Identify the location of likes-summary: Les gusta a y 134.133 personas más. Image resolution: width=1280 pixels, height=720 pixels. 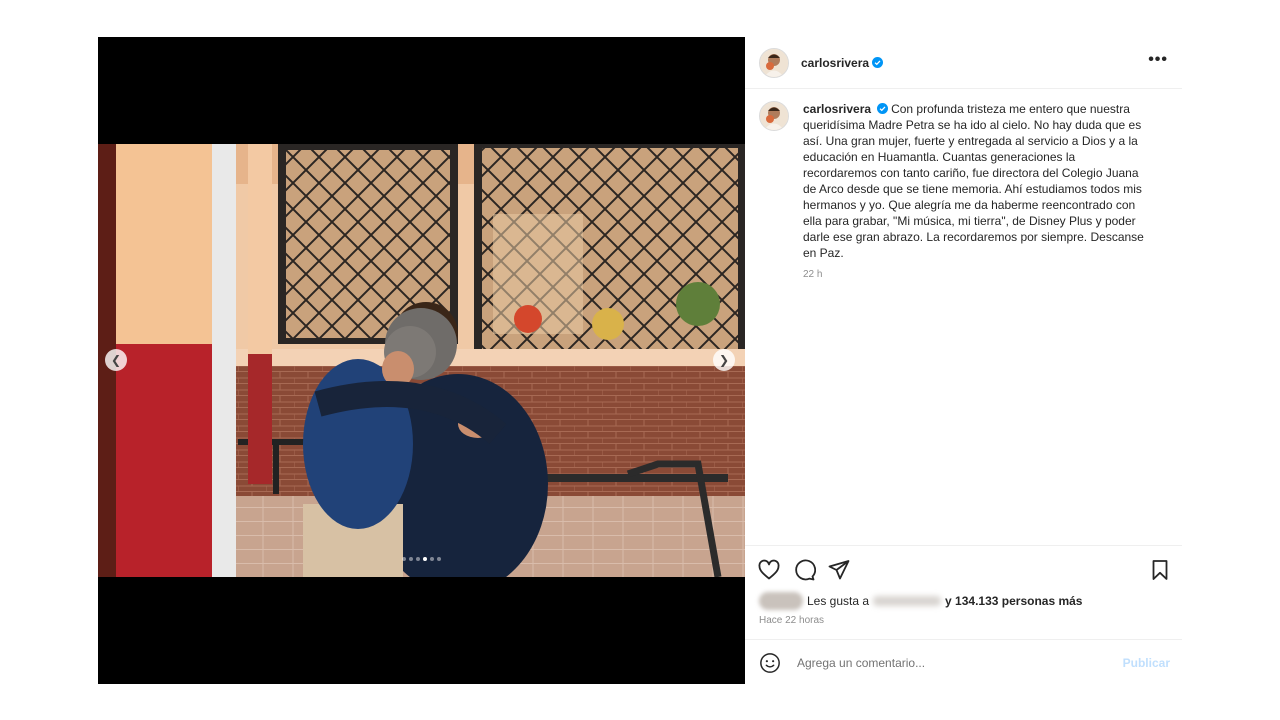
(920, 601).